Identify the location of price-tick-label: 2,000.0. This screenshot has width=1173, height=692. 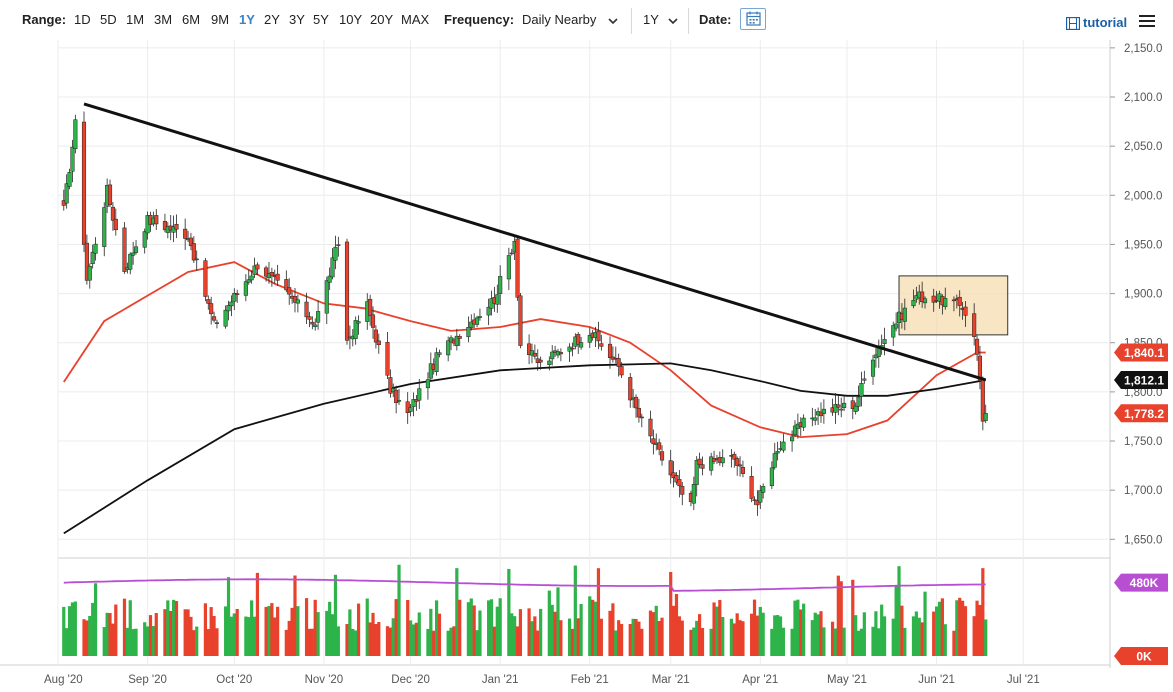
(1143, 196).